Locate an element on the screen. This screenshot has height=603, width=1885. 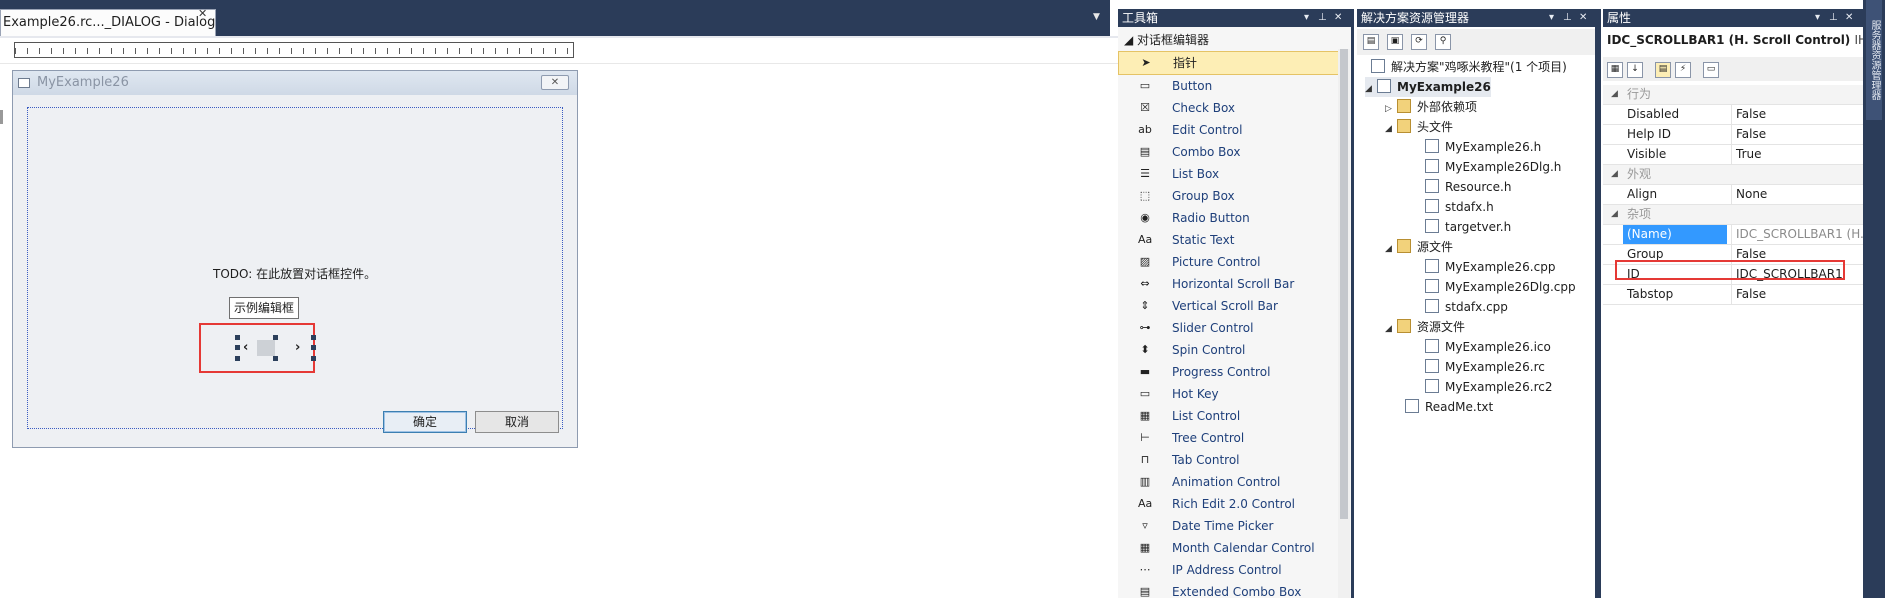
external-deps-node: ▷ 外部依赖项 is located at coordinates (1431, 107).